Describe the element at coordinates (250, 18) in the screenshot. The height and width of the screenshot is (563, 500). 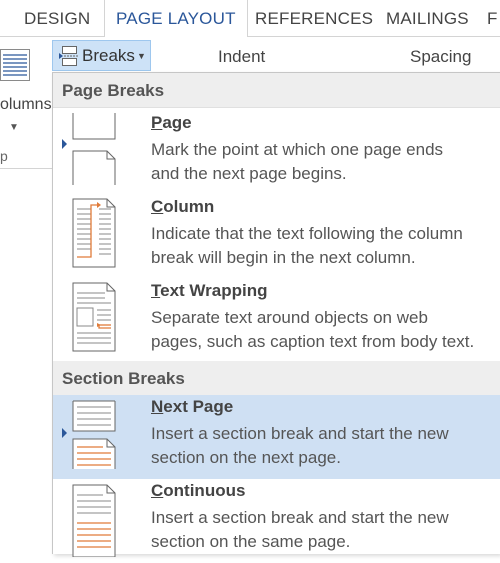
I see `ribbon-tab-bar: DESIGN PAGE LAYOUT REFERENCES MAILINGS F` at that location.